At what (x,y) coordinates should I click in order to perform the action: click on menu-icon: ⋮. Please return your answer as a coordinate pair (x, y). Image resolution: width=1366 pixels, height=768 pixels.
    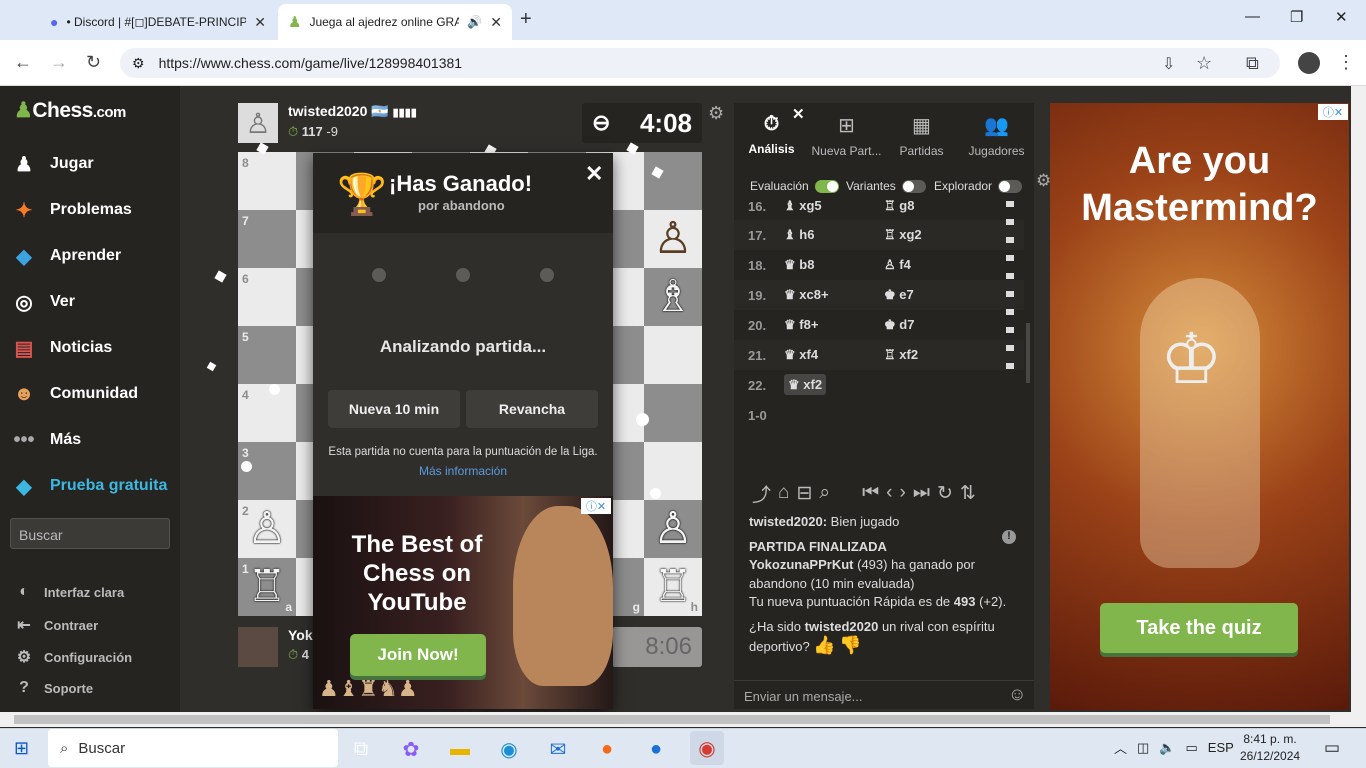
    Looking at the image, I should click on (1346, 62).